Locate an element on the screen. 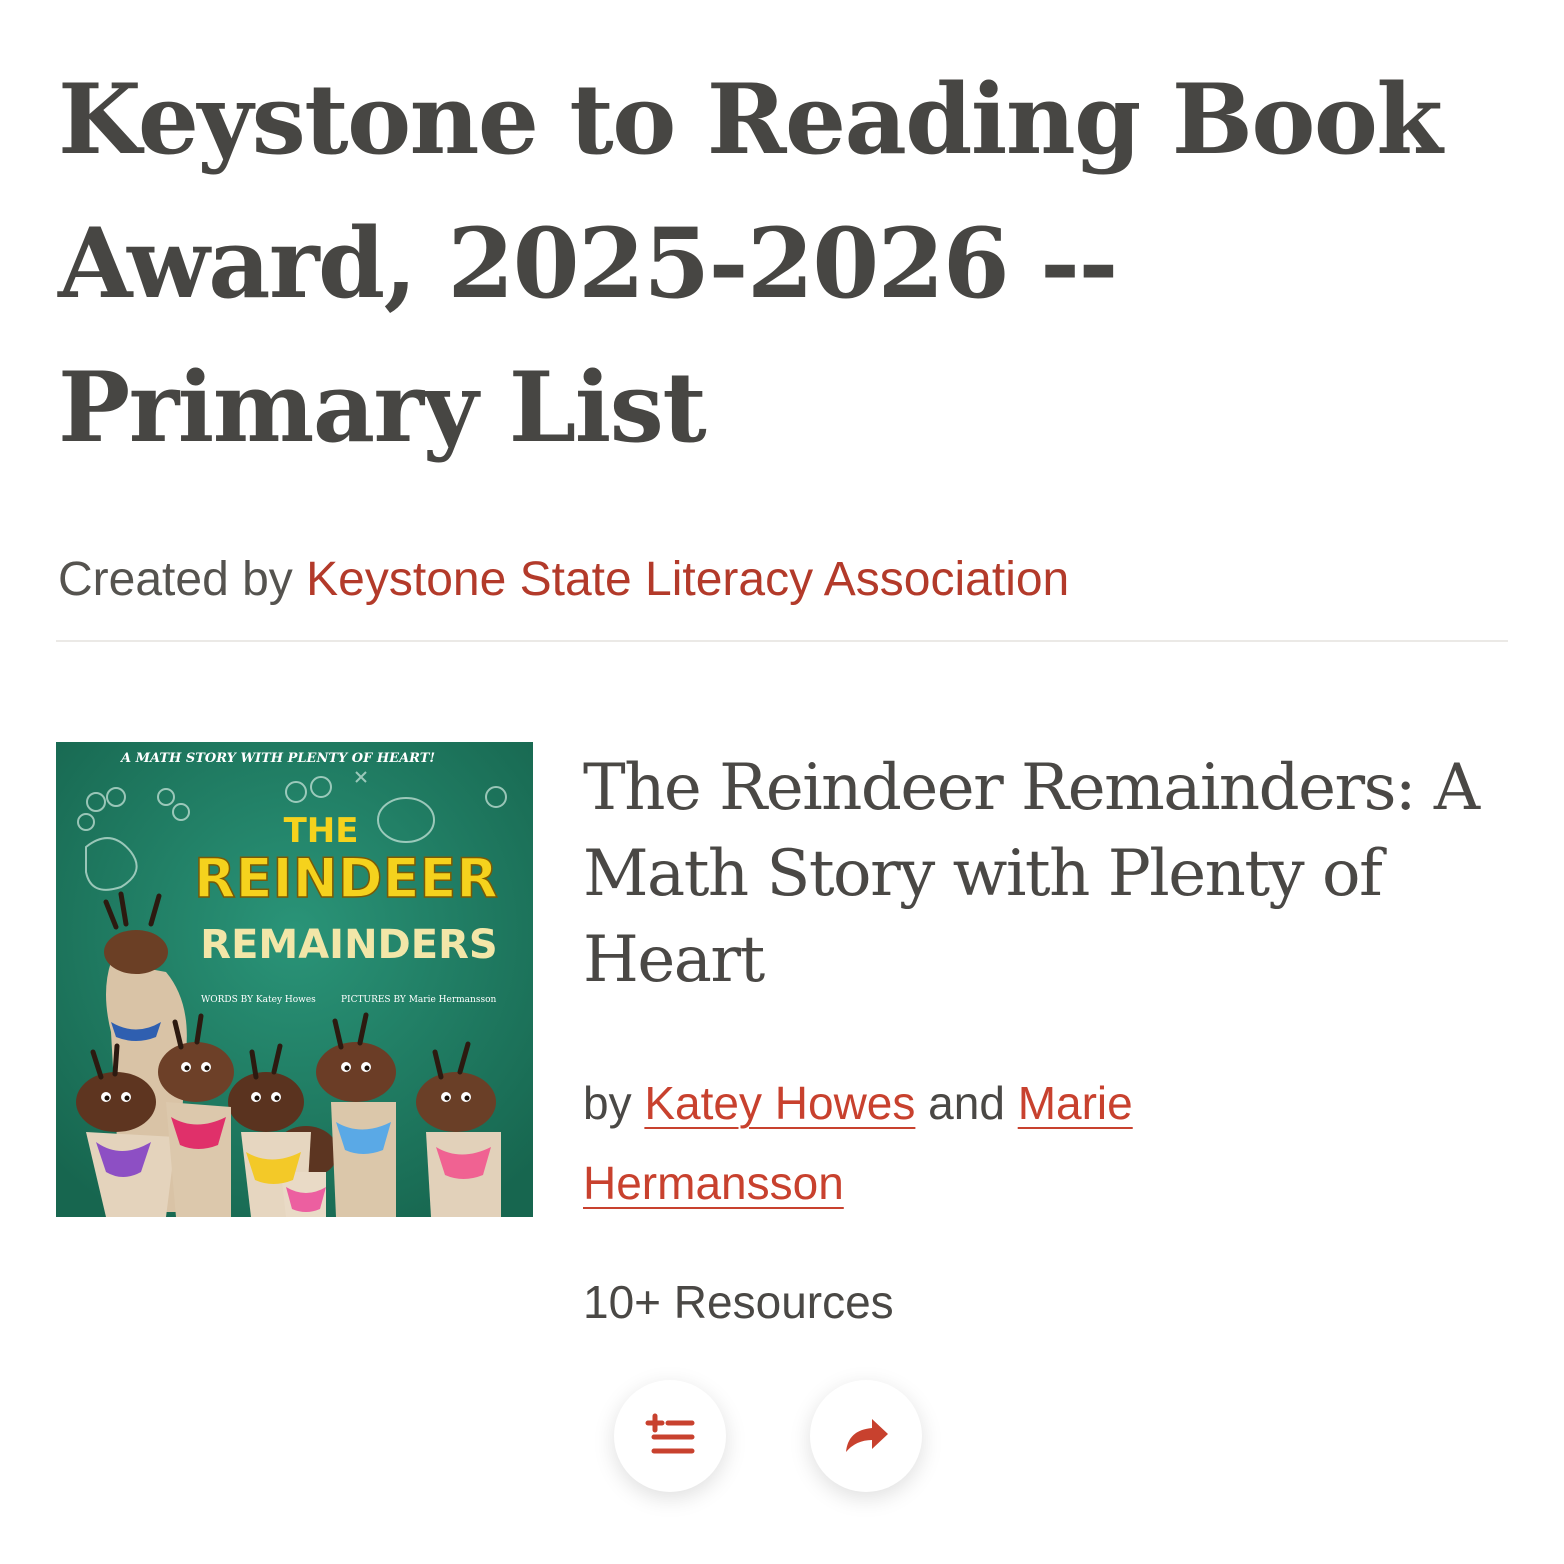 Image resolution: width=1564 pixels, height=1564 pixels. book-byline: by Katey Howes and Marie Hermansson is located at coordinates (963, 1143).